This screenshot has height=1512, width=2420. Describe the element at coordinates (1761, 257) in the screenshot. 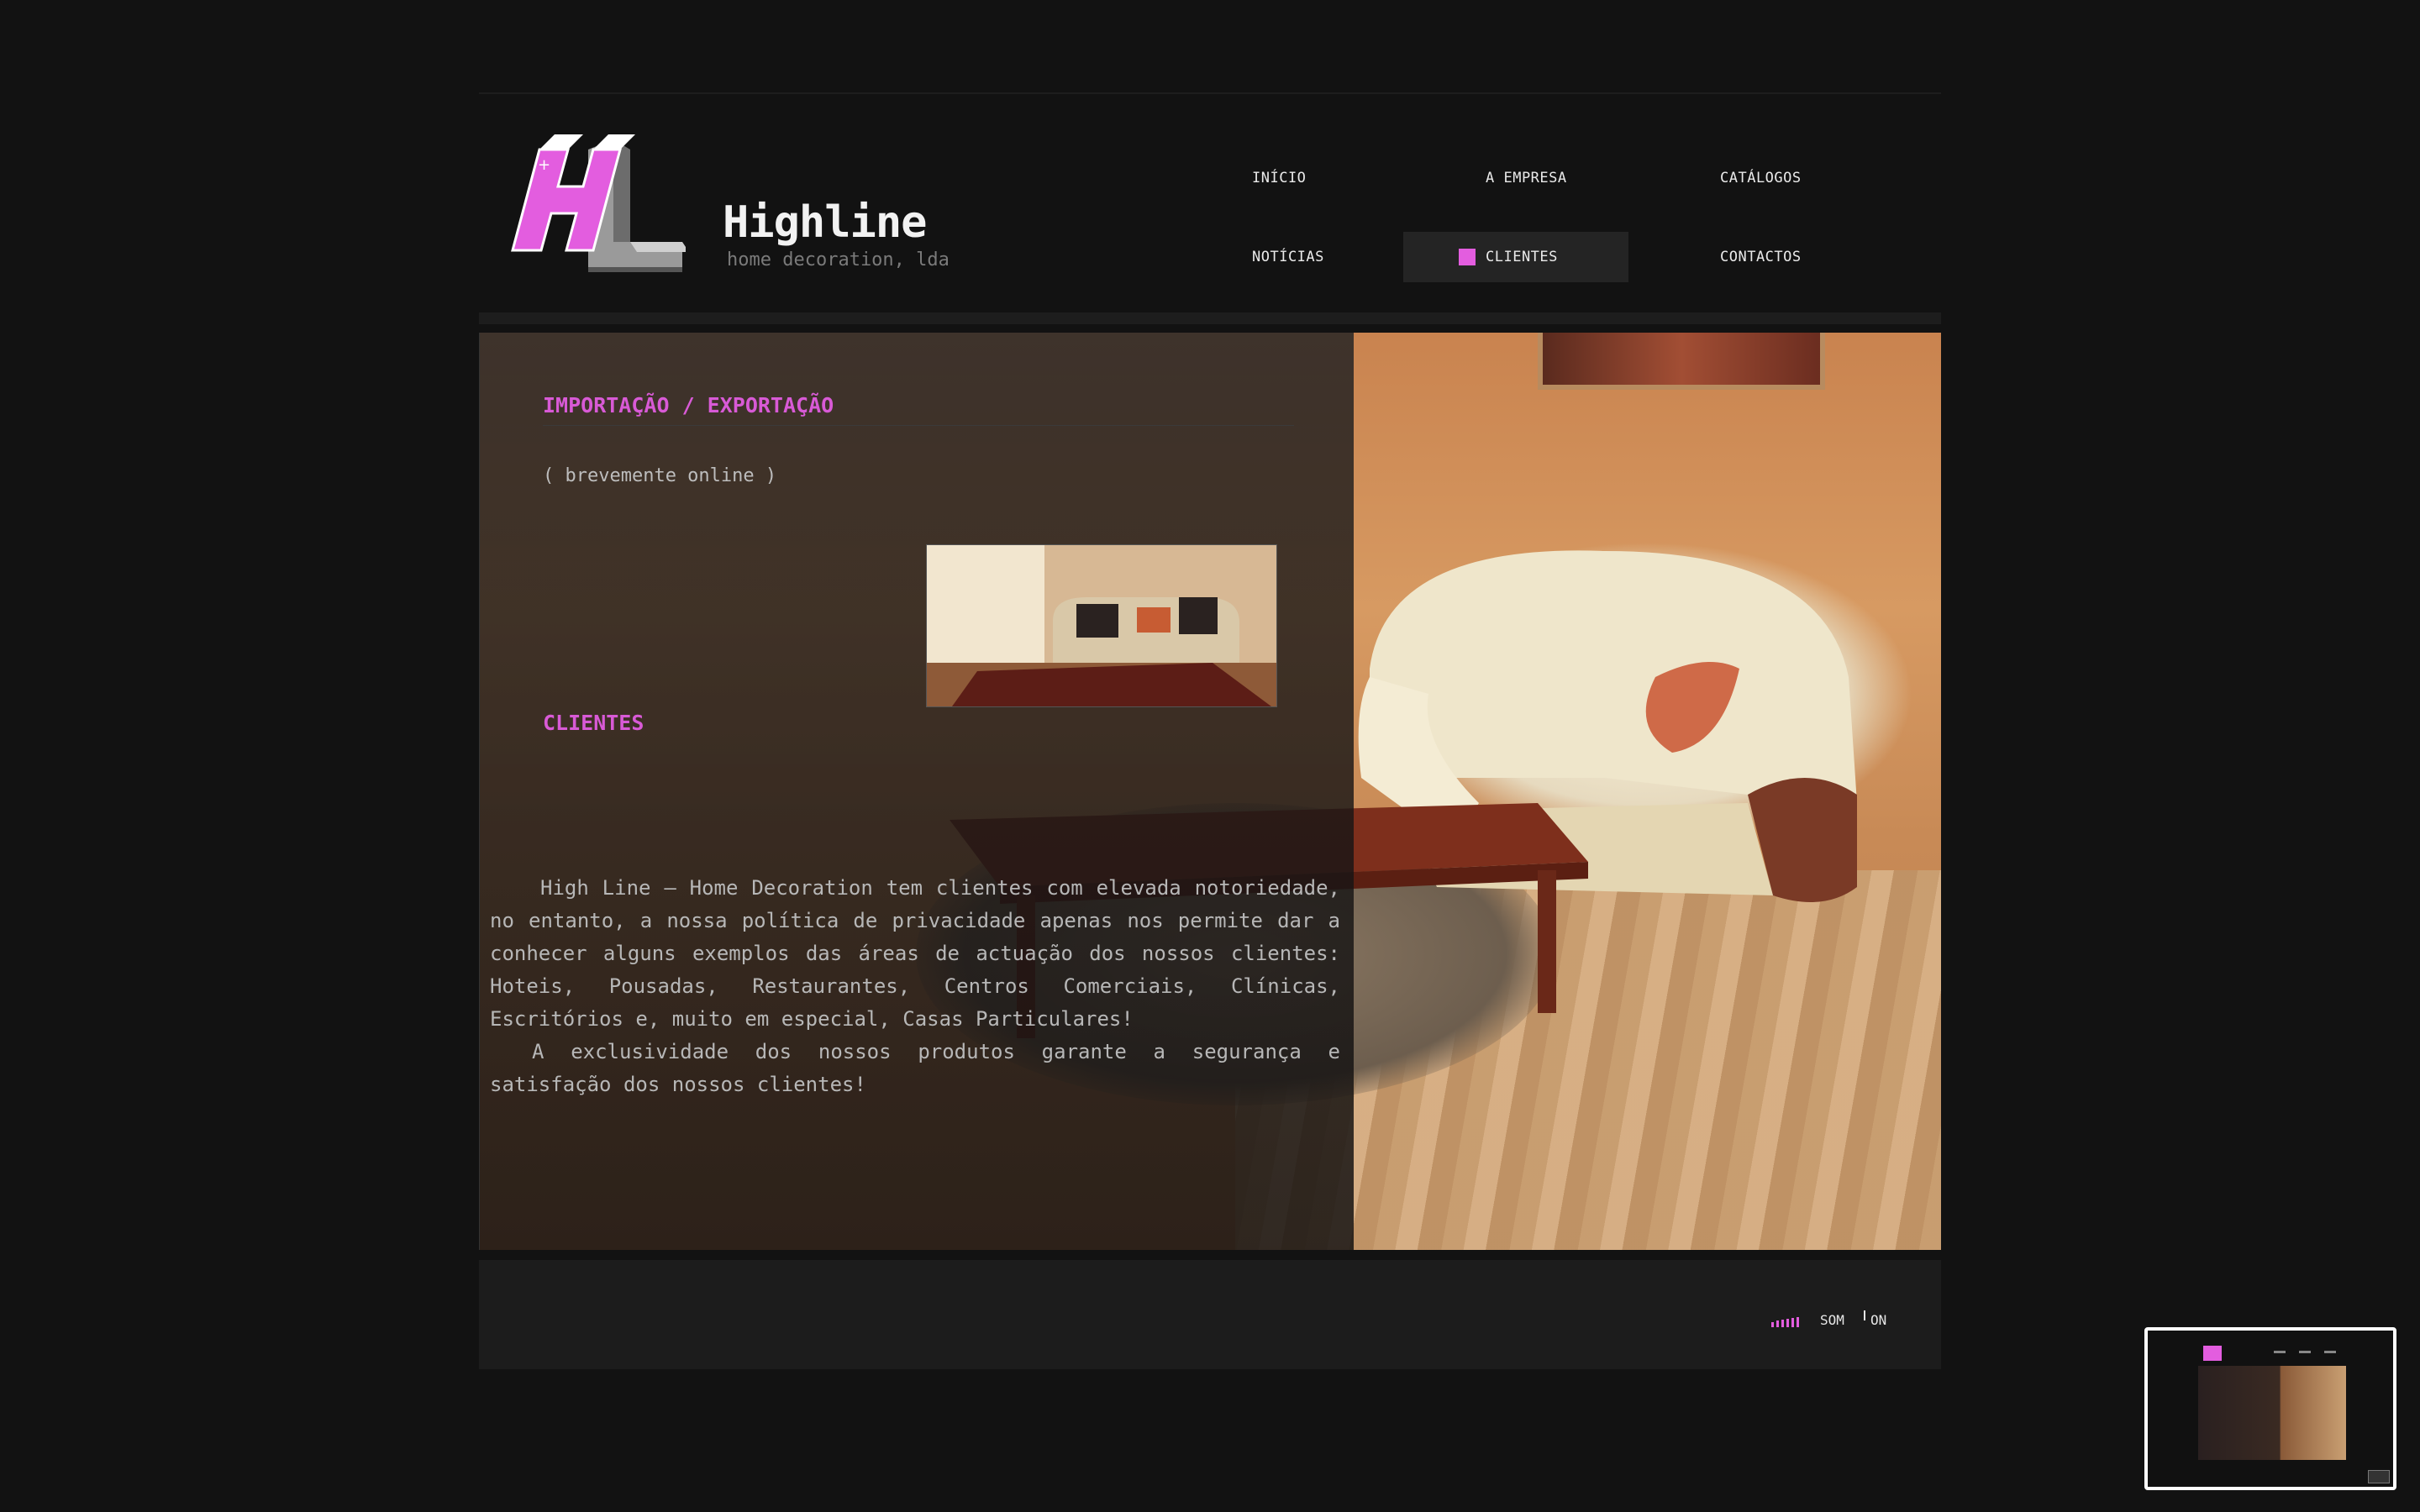

I see `nav-label: Contactos` at that location.